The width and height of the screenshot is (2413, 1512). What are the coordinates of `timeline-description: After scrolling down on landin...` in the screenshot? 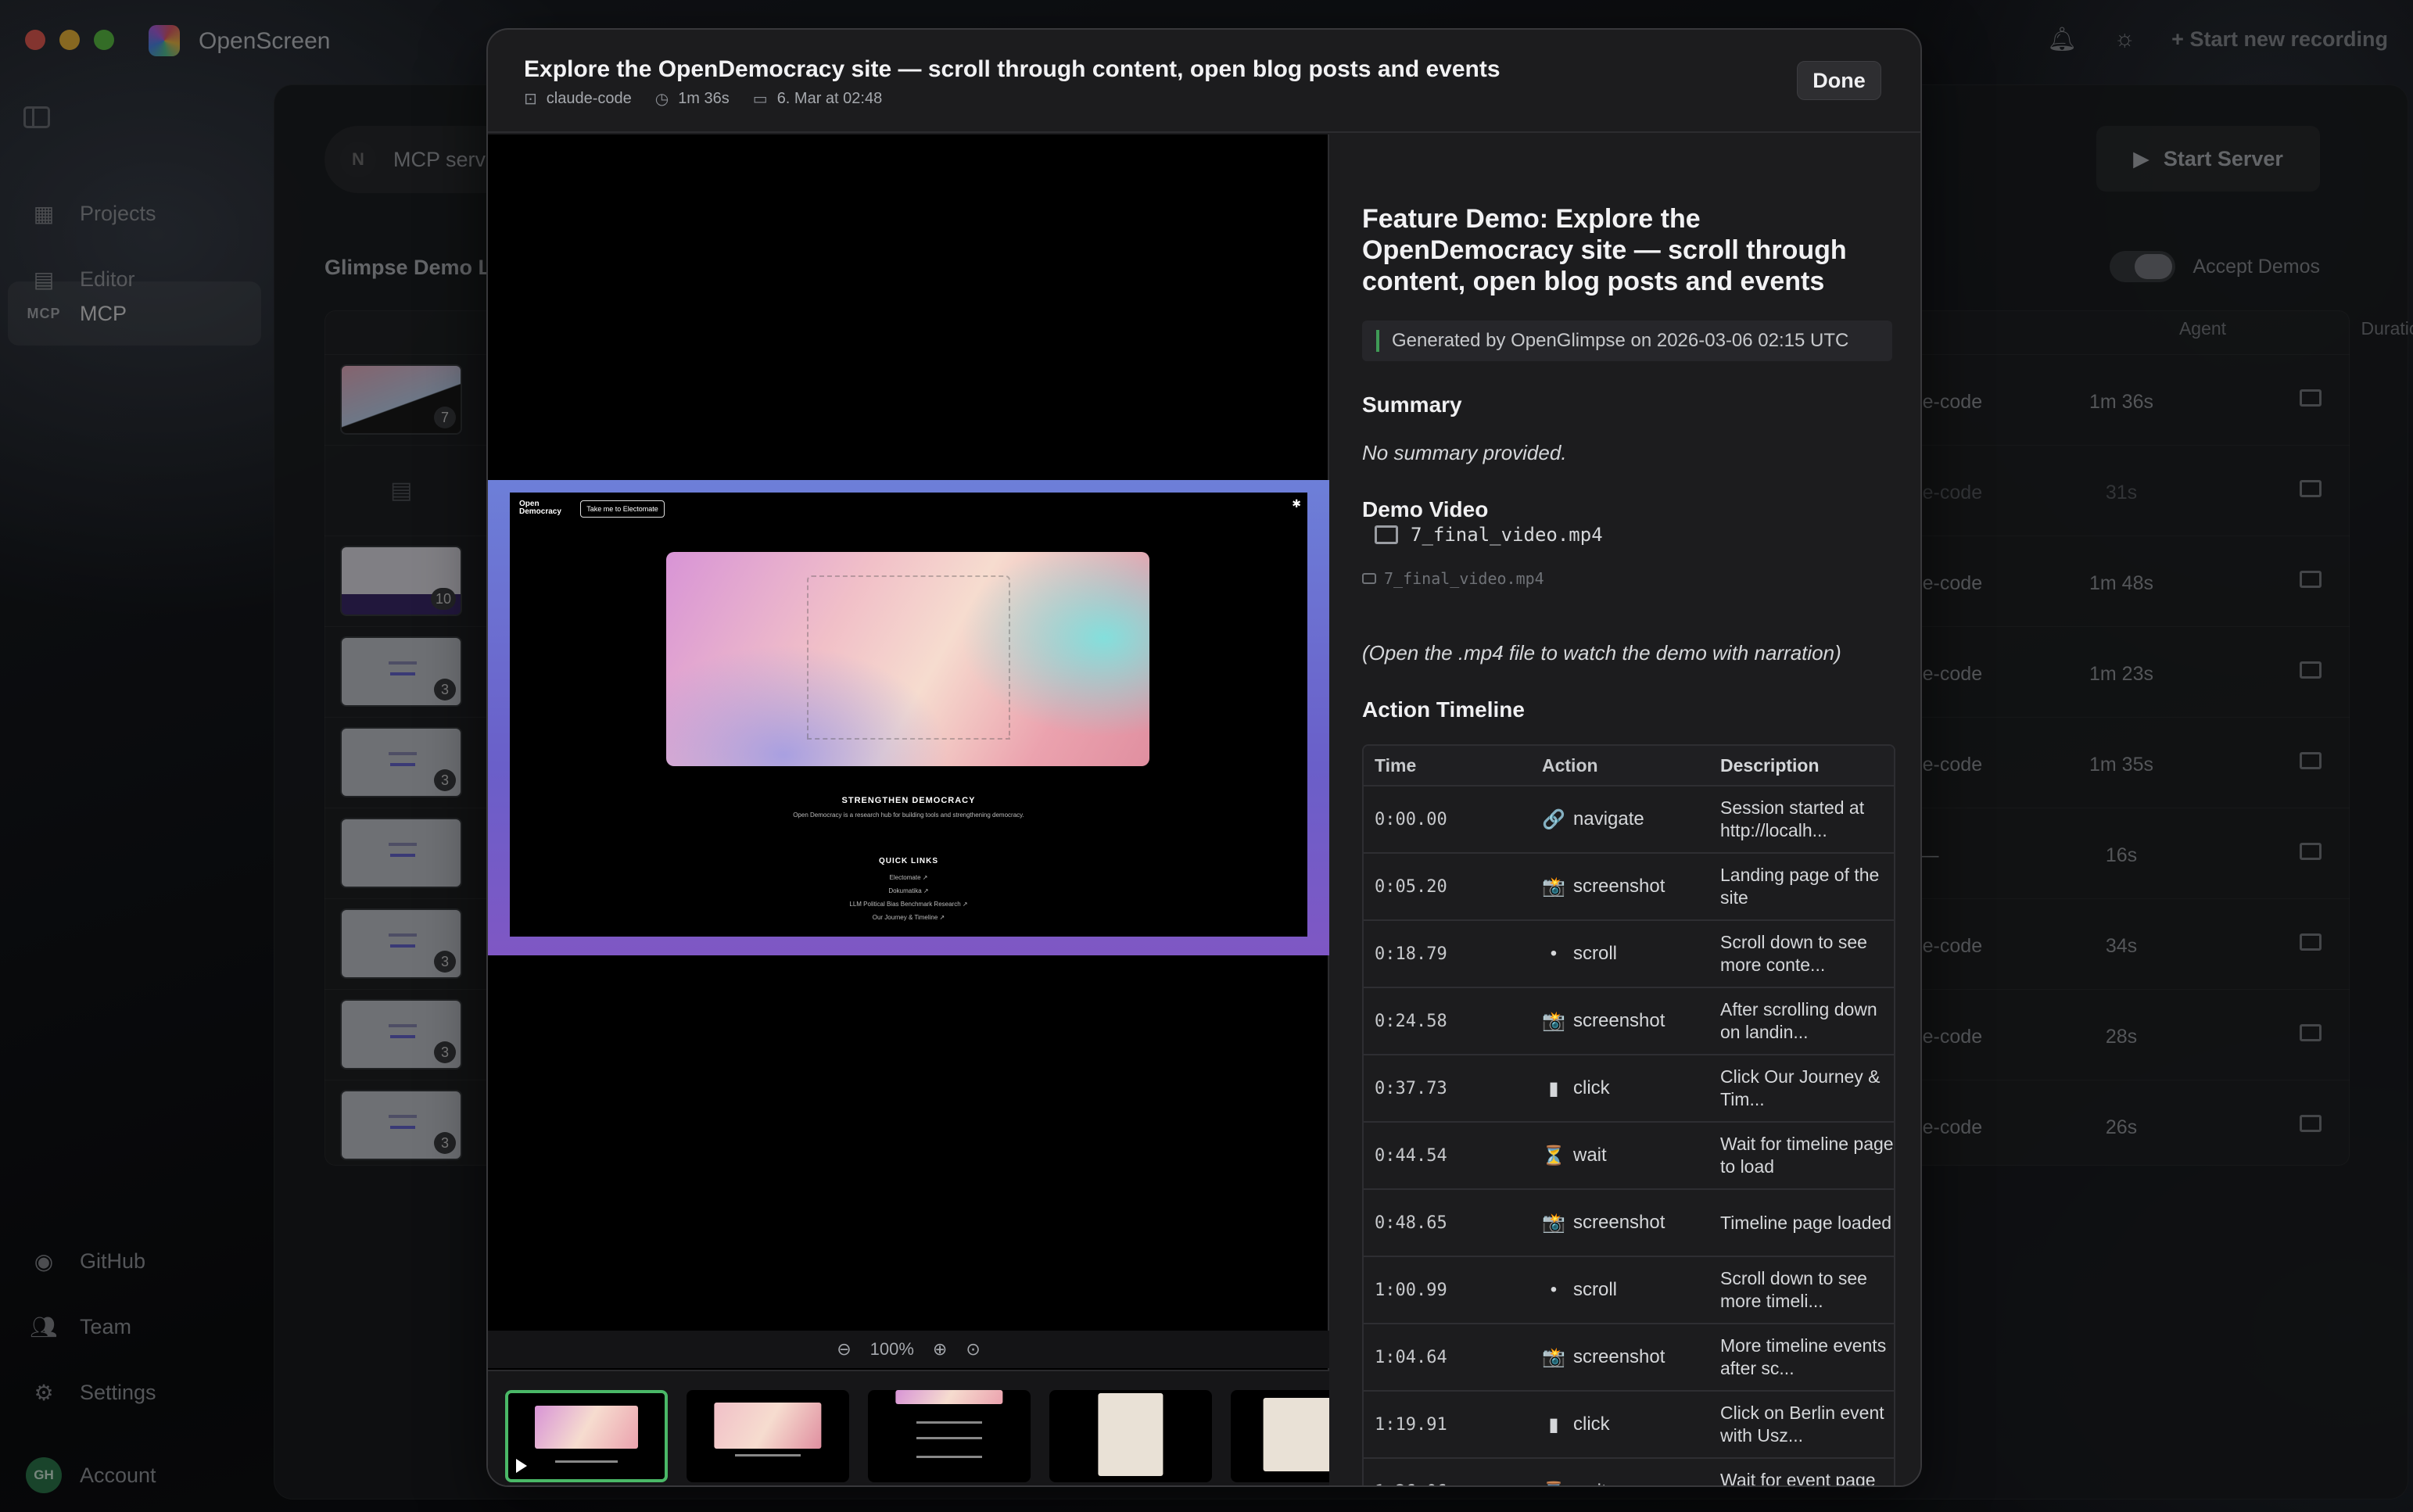 It's located at (1798, 1020).